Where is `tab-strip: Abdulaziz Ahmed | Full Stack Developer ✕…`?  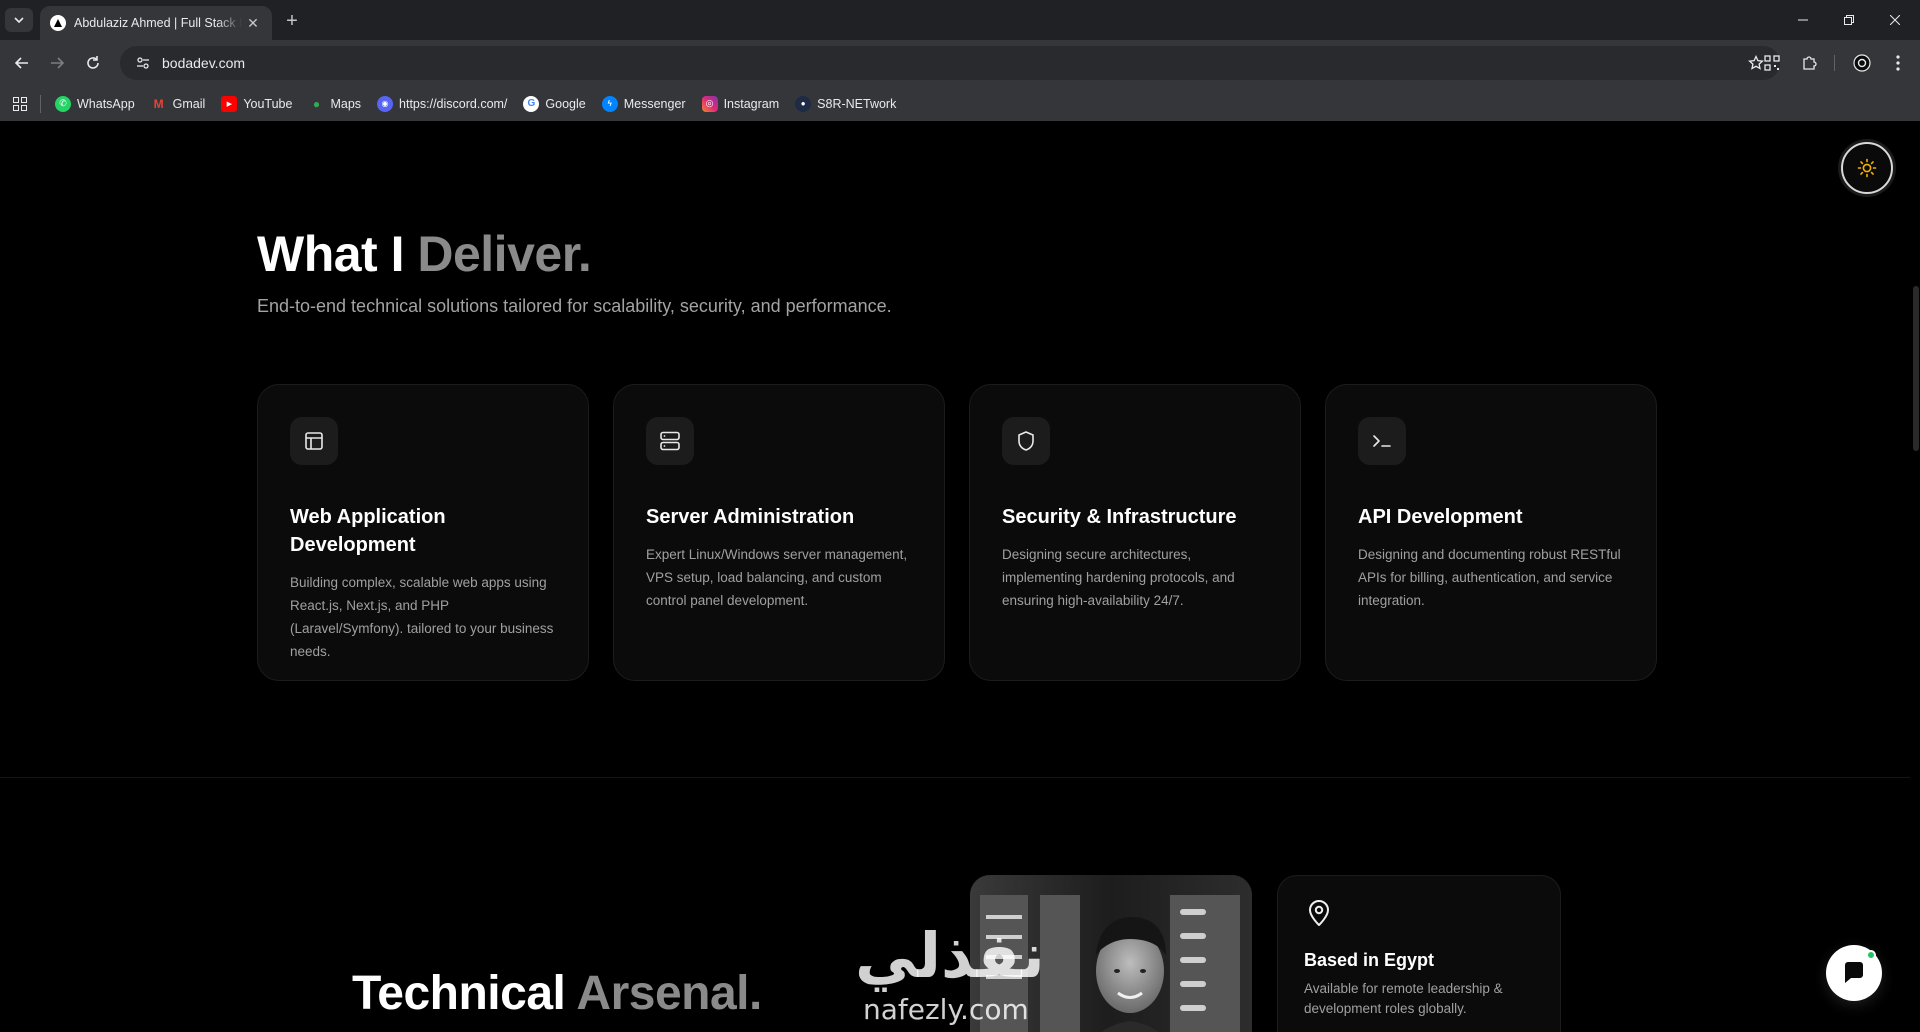
tab-strip: Abdulaziz Ahmed | Full Stack Developer ✕… is located at coordinates (960, 20).